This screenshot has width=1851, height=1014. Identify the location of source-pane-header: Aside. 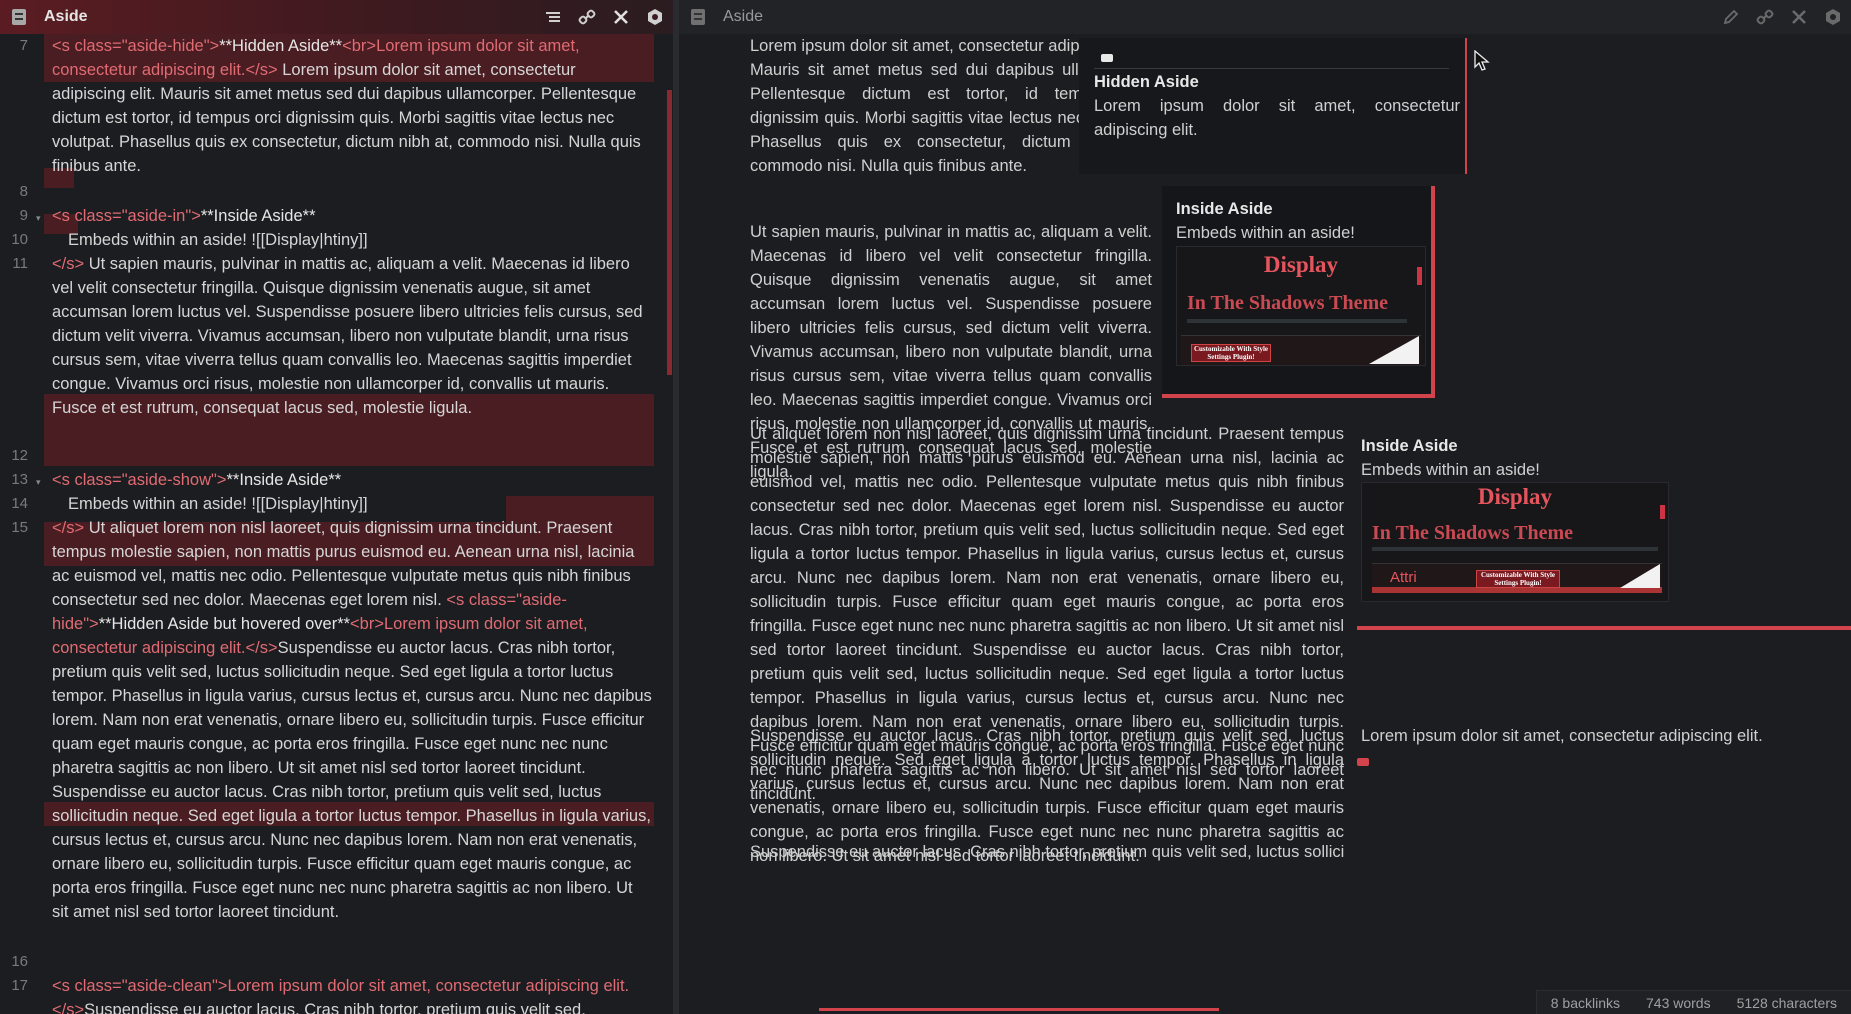
(336, 17).